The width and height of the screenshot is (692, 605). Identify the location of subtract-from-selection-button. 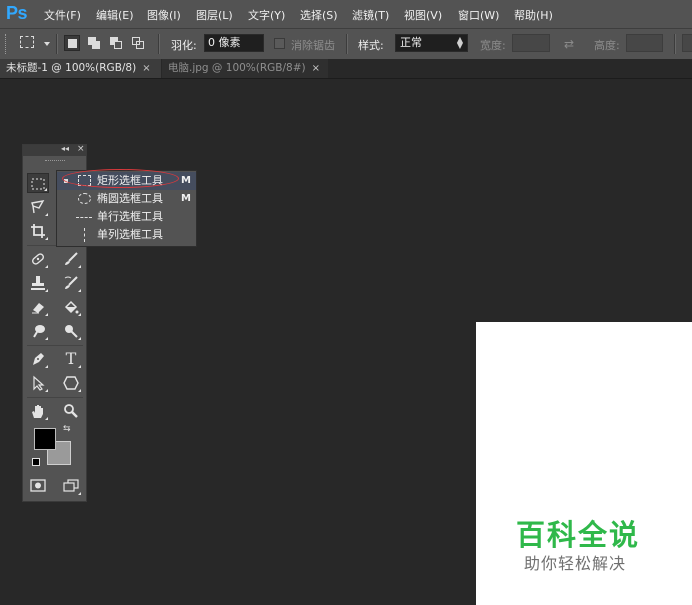
(116, 43).